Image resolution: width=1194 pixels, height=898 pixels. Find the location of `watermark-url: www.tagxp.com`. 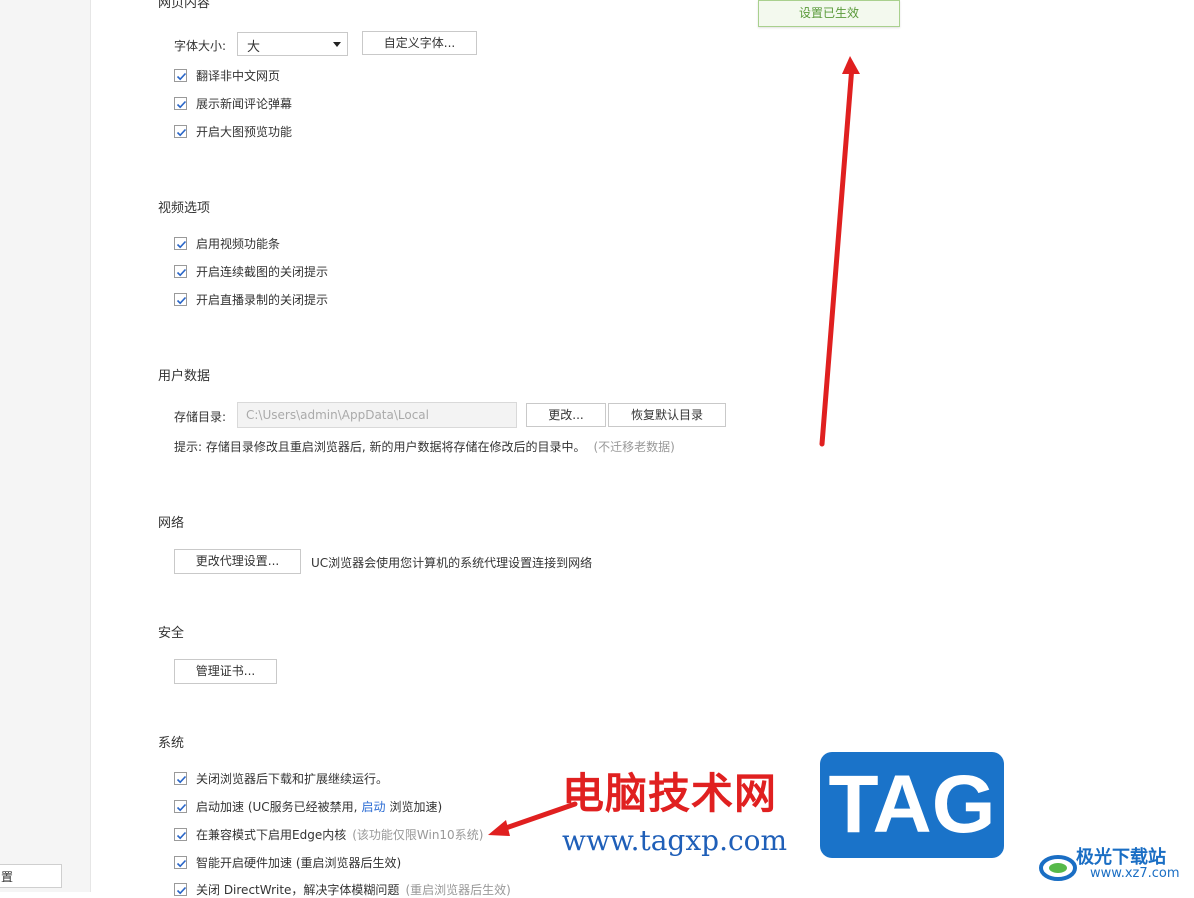

watermark-url: www.tagxp.com is located at coordinates (675, 840).